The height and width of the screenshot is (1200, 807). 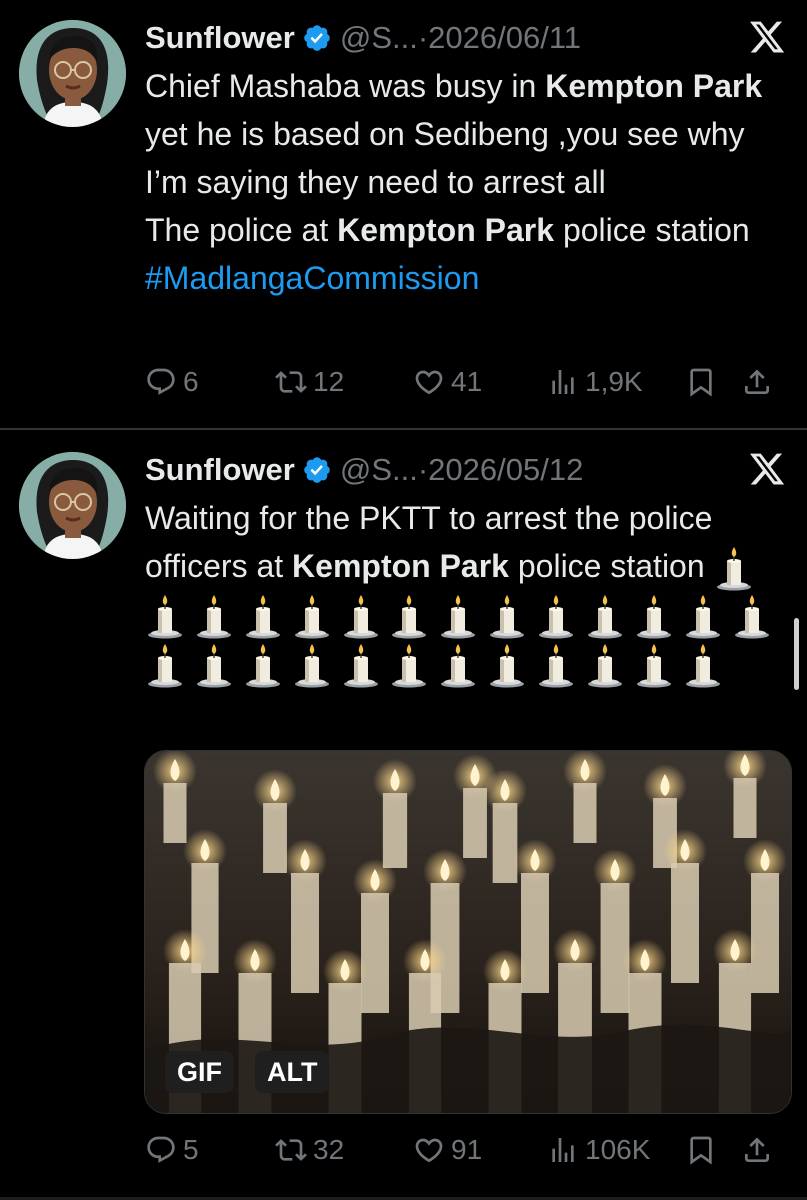 I want to click on views-count: 1,9K, so click(x=614, y=381).